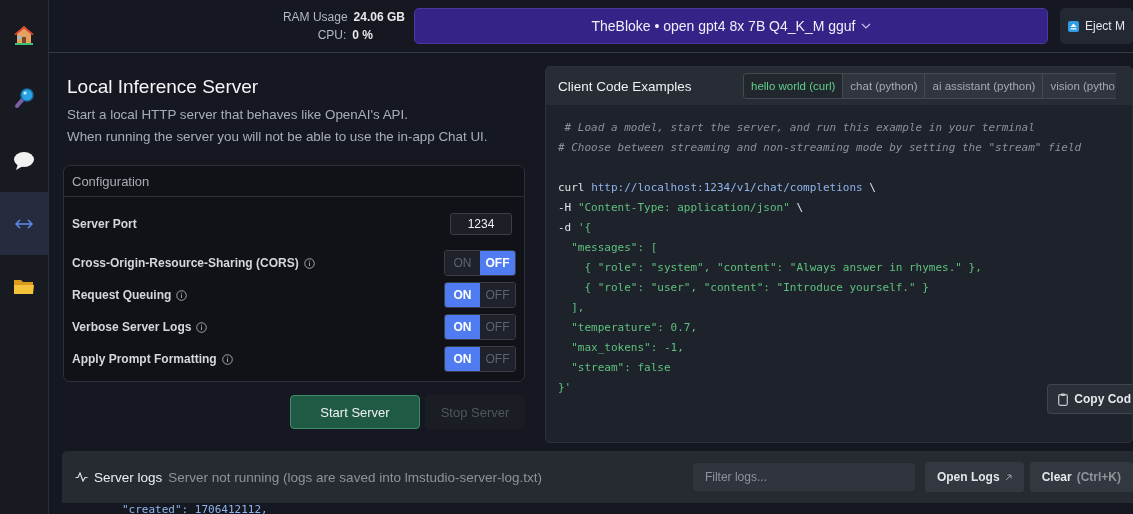 This screenshot has width=1133, height=514. I want to click on clear-button: Clear (Ctrl+K), so click(1081, 477).